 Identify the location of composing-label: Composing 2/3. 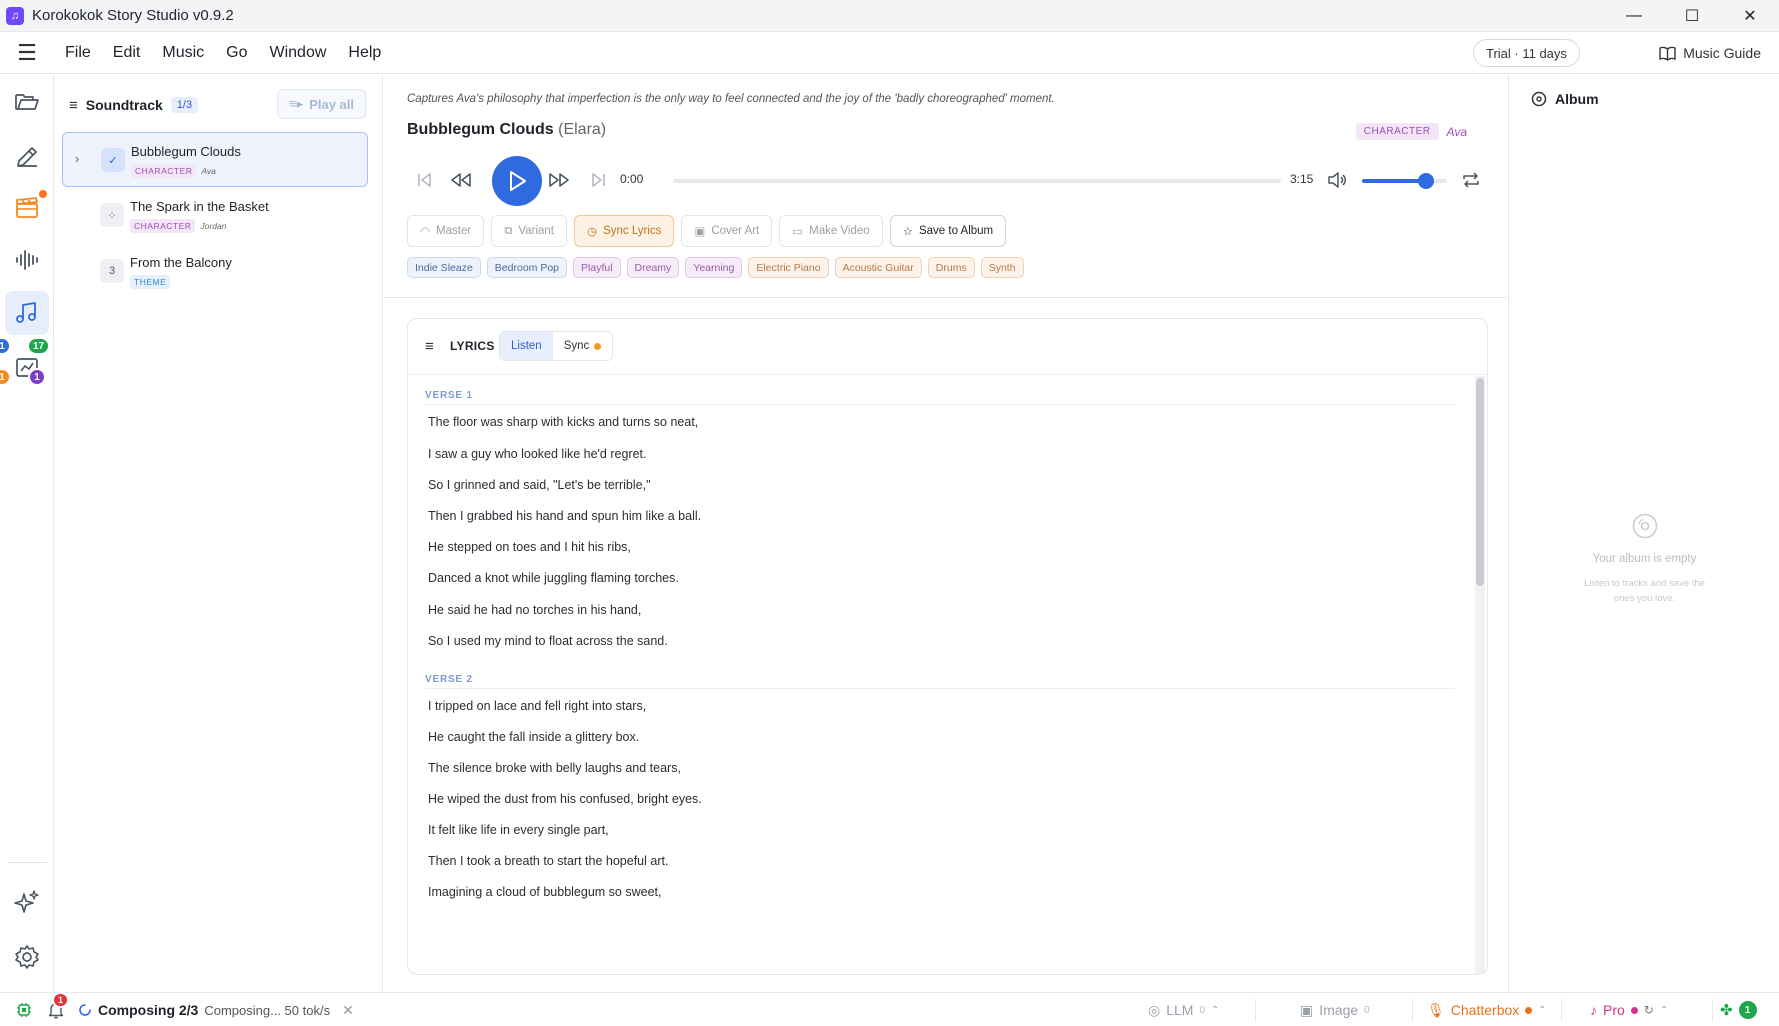
(148, 1010).